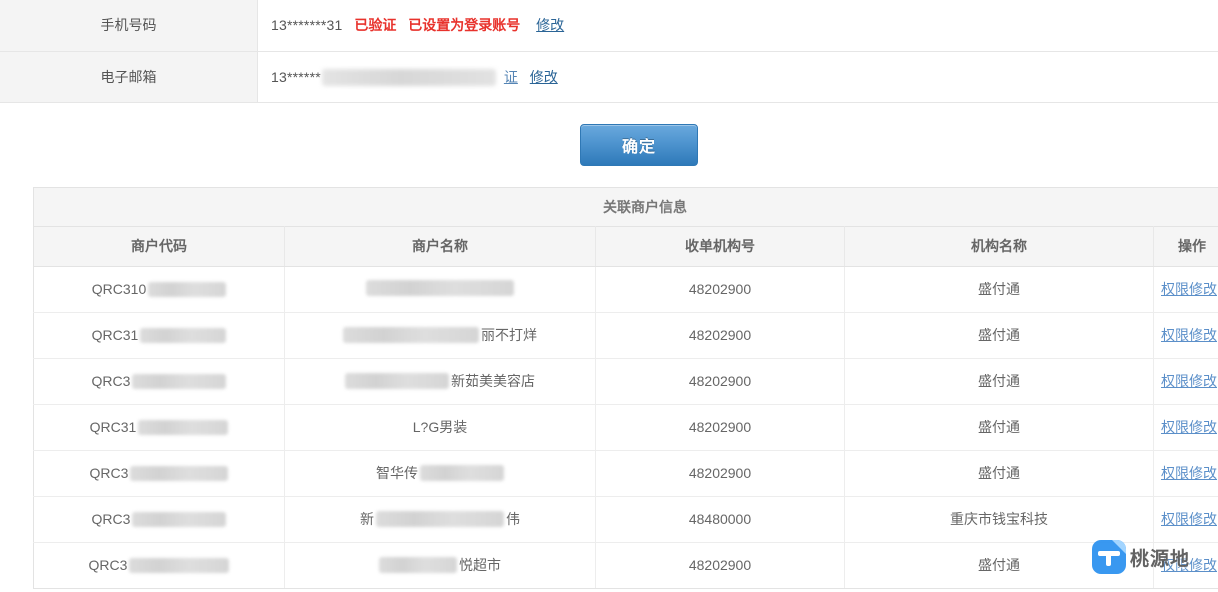 The width and height of the screenshot is (1218, 592). I want to click on cell-merchant-name, so click(440, 289).